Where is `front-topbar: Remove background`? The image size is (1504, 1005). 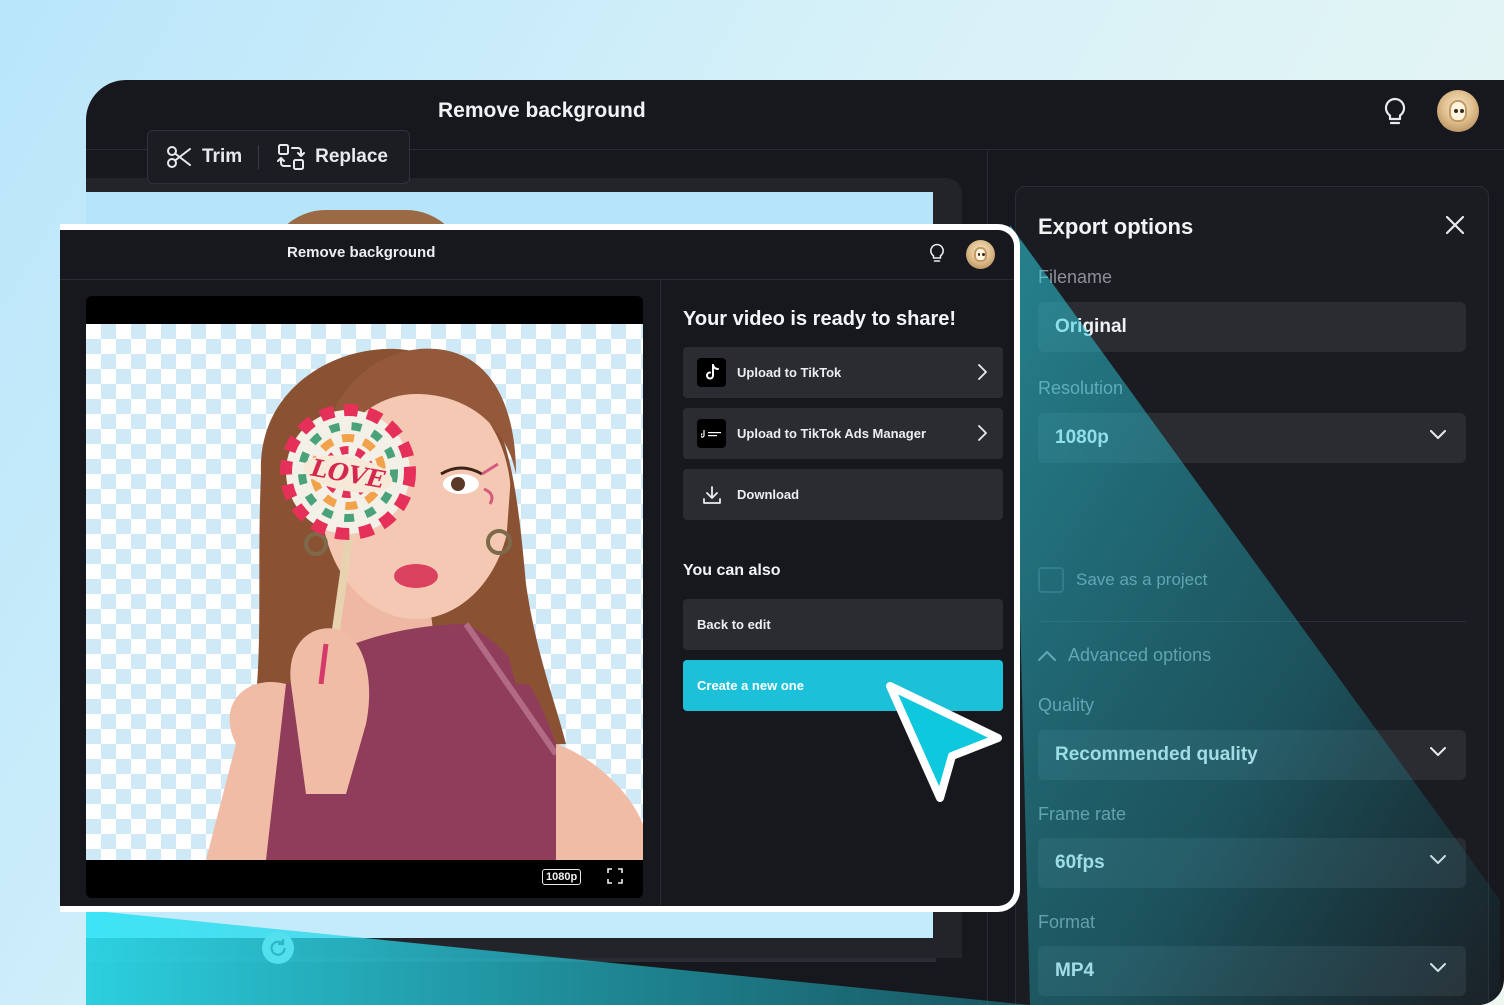
front-topbar: Remove background is located at coordinates (537, 255).